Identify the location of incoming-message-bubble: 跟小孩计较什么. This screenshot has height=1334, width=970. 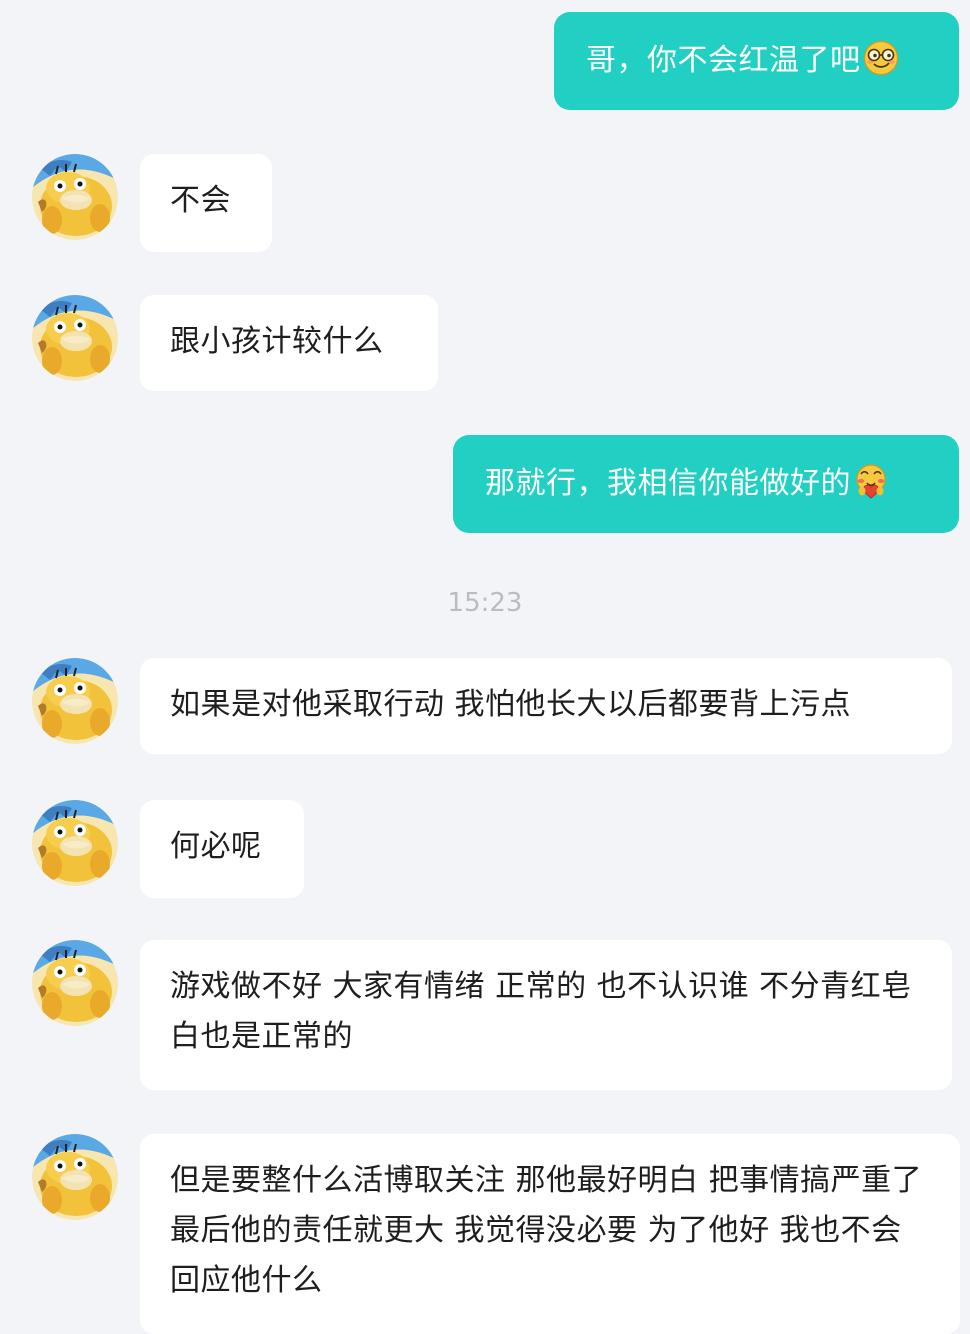
(289, 343).